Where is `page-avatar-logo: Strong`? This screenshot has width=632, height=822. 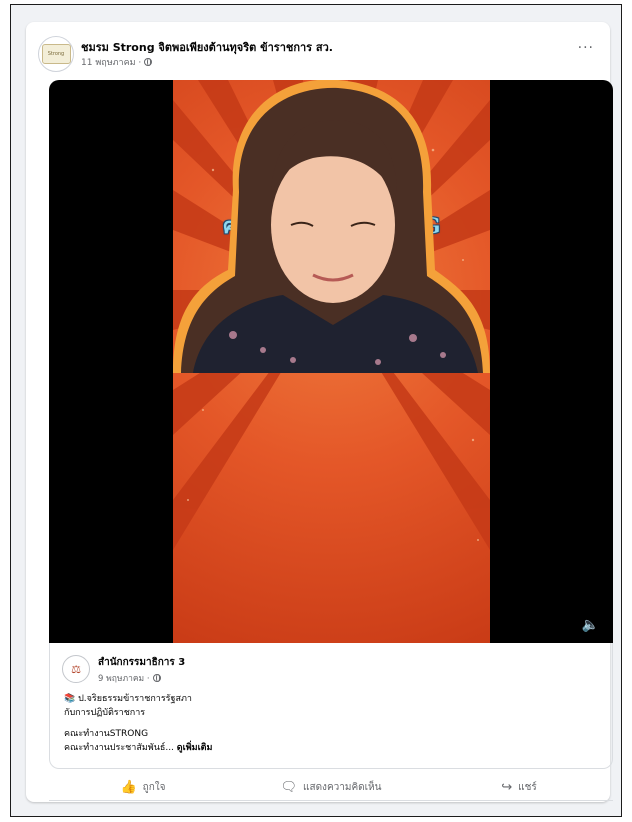
page-avatar-logo: Strong is located at coordinates (56, 54).